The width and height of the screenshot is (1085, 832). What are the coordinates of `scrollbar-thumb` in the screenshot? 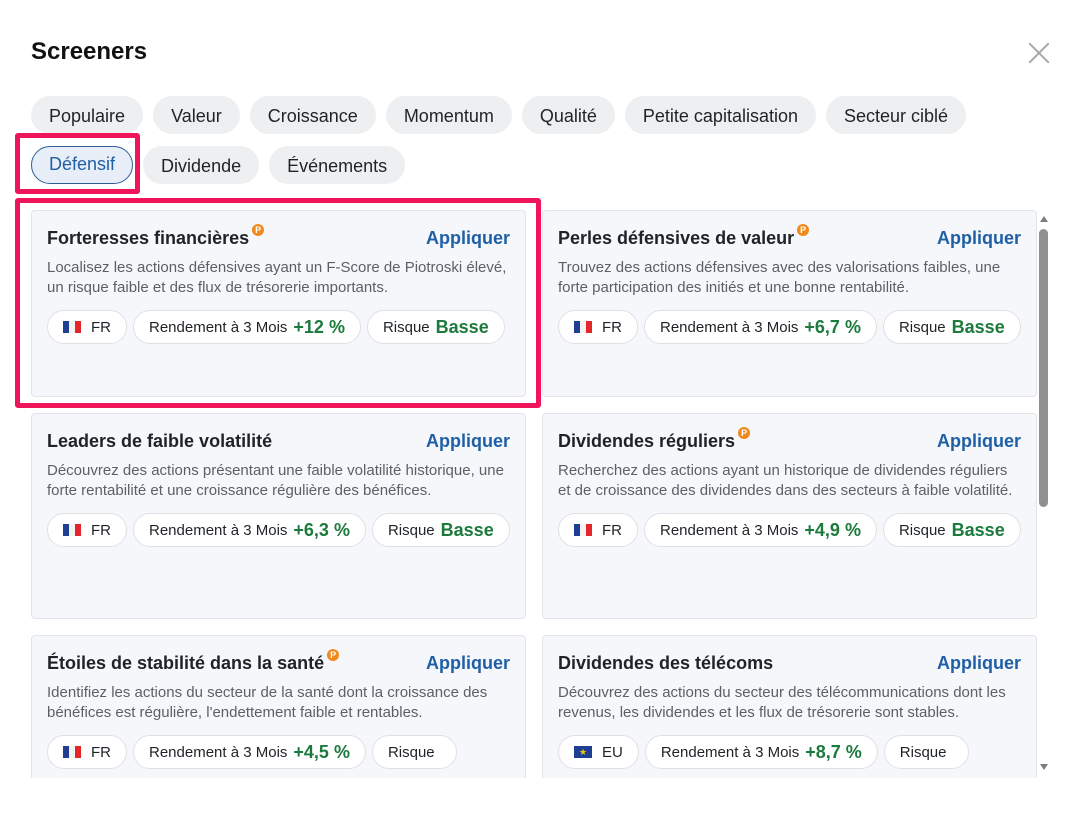 It's located at (1043, 368).